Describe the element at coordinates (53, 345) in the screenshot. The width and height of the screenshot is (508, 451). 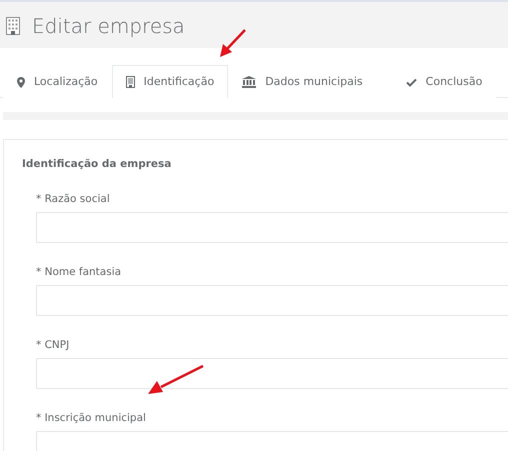
I see `field-label: * CNPJ` at that location.